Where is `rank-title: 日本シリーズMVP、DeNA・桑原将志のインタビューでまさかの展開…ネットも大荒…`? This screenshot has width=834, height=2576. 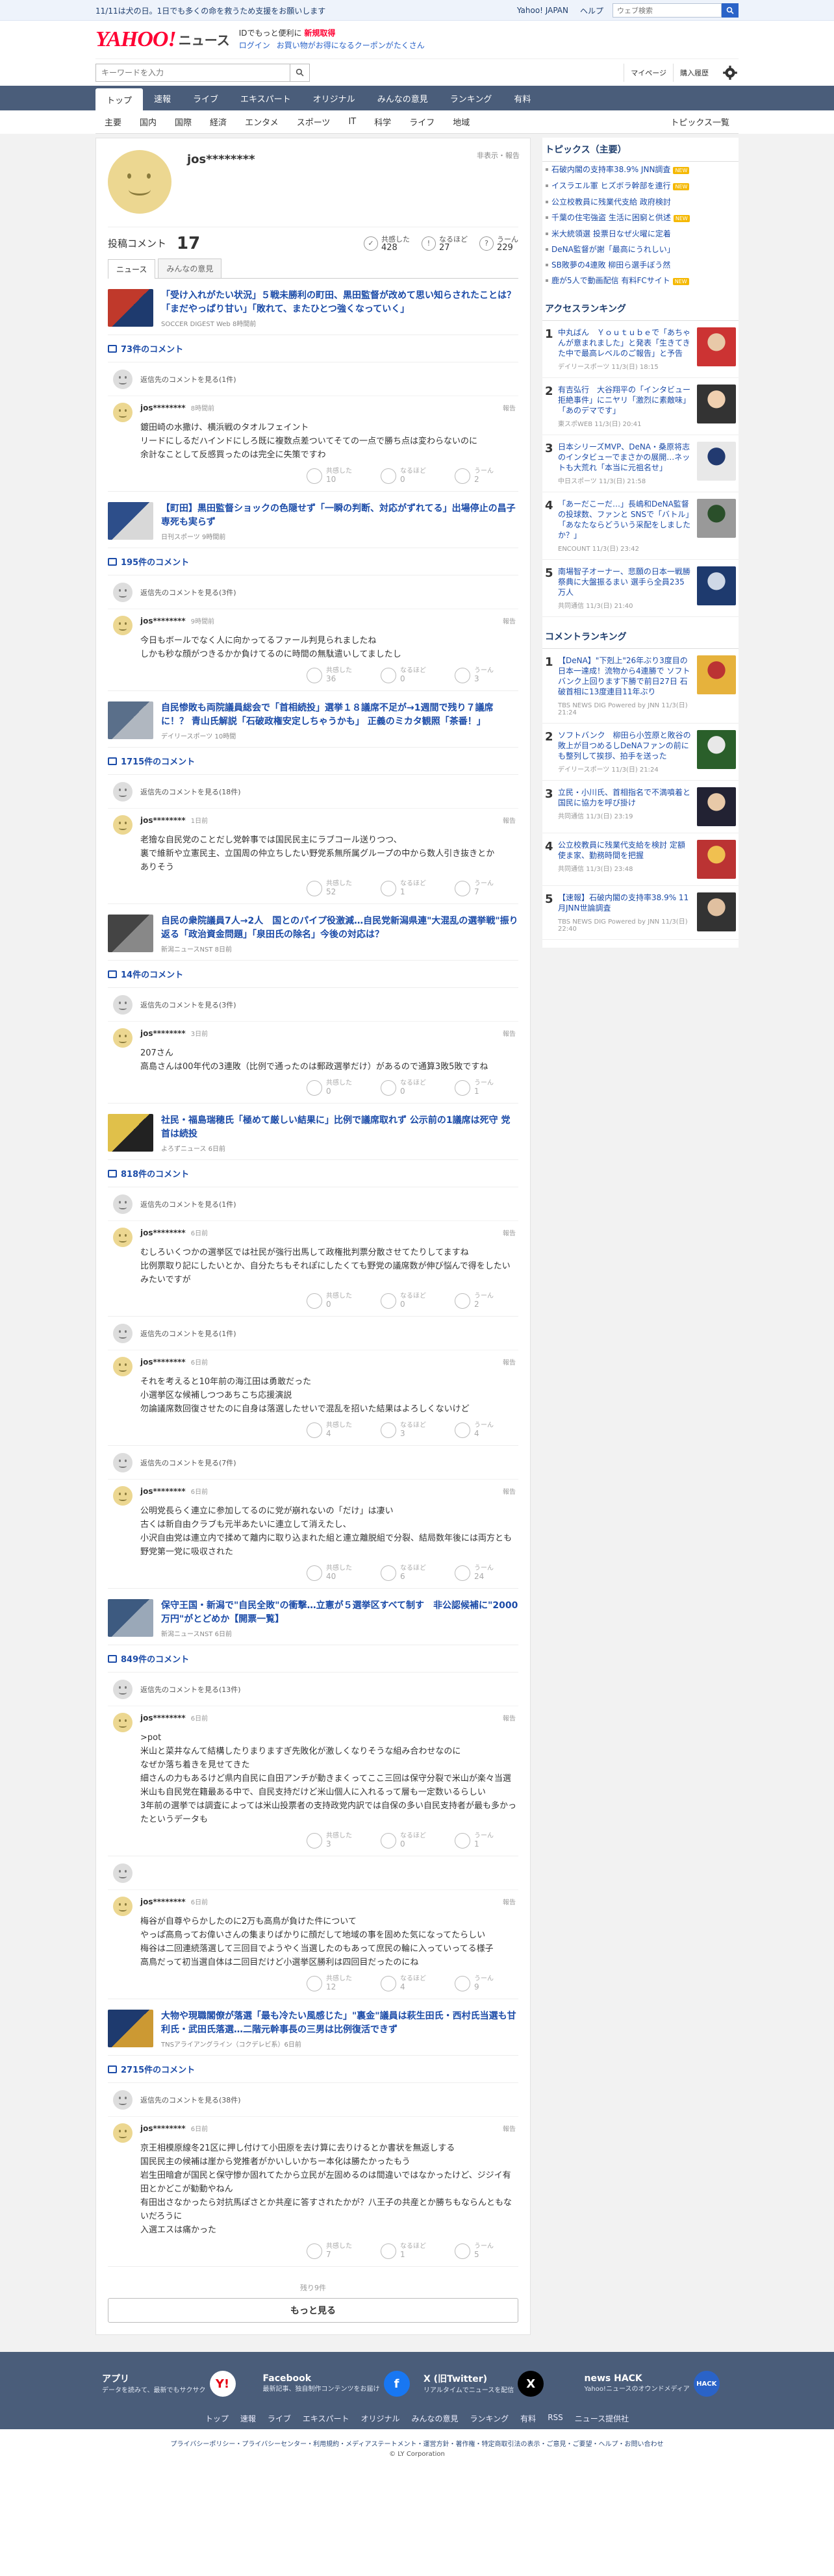
rank-title: 日本シリーズMVP、DeNA・桑原将志のインタビューでまさかの展開…ネットも大荒… is located at coordinates (625, 457).